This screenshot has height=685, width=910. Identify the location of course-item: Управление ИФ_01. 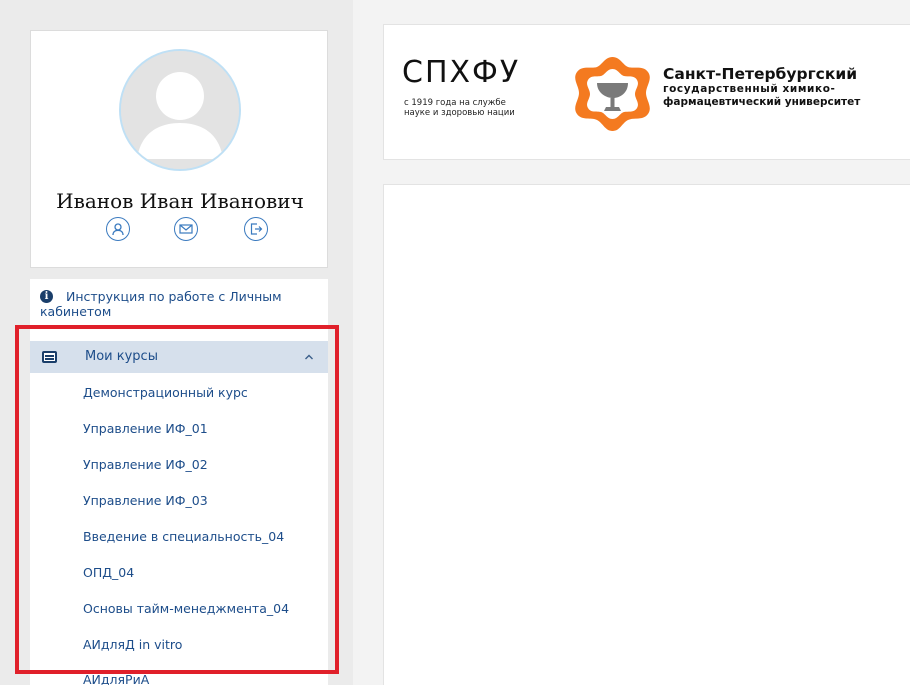
(186, 439).